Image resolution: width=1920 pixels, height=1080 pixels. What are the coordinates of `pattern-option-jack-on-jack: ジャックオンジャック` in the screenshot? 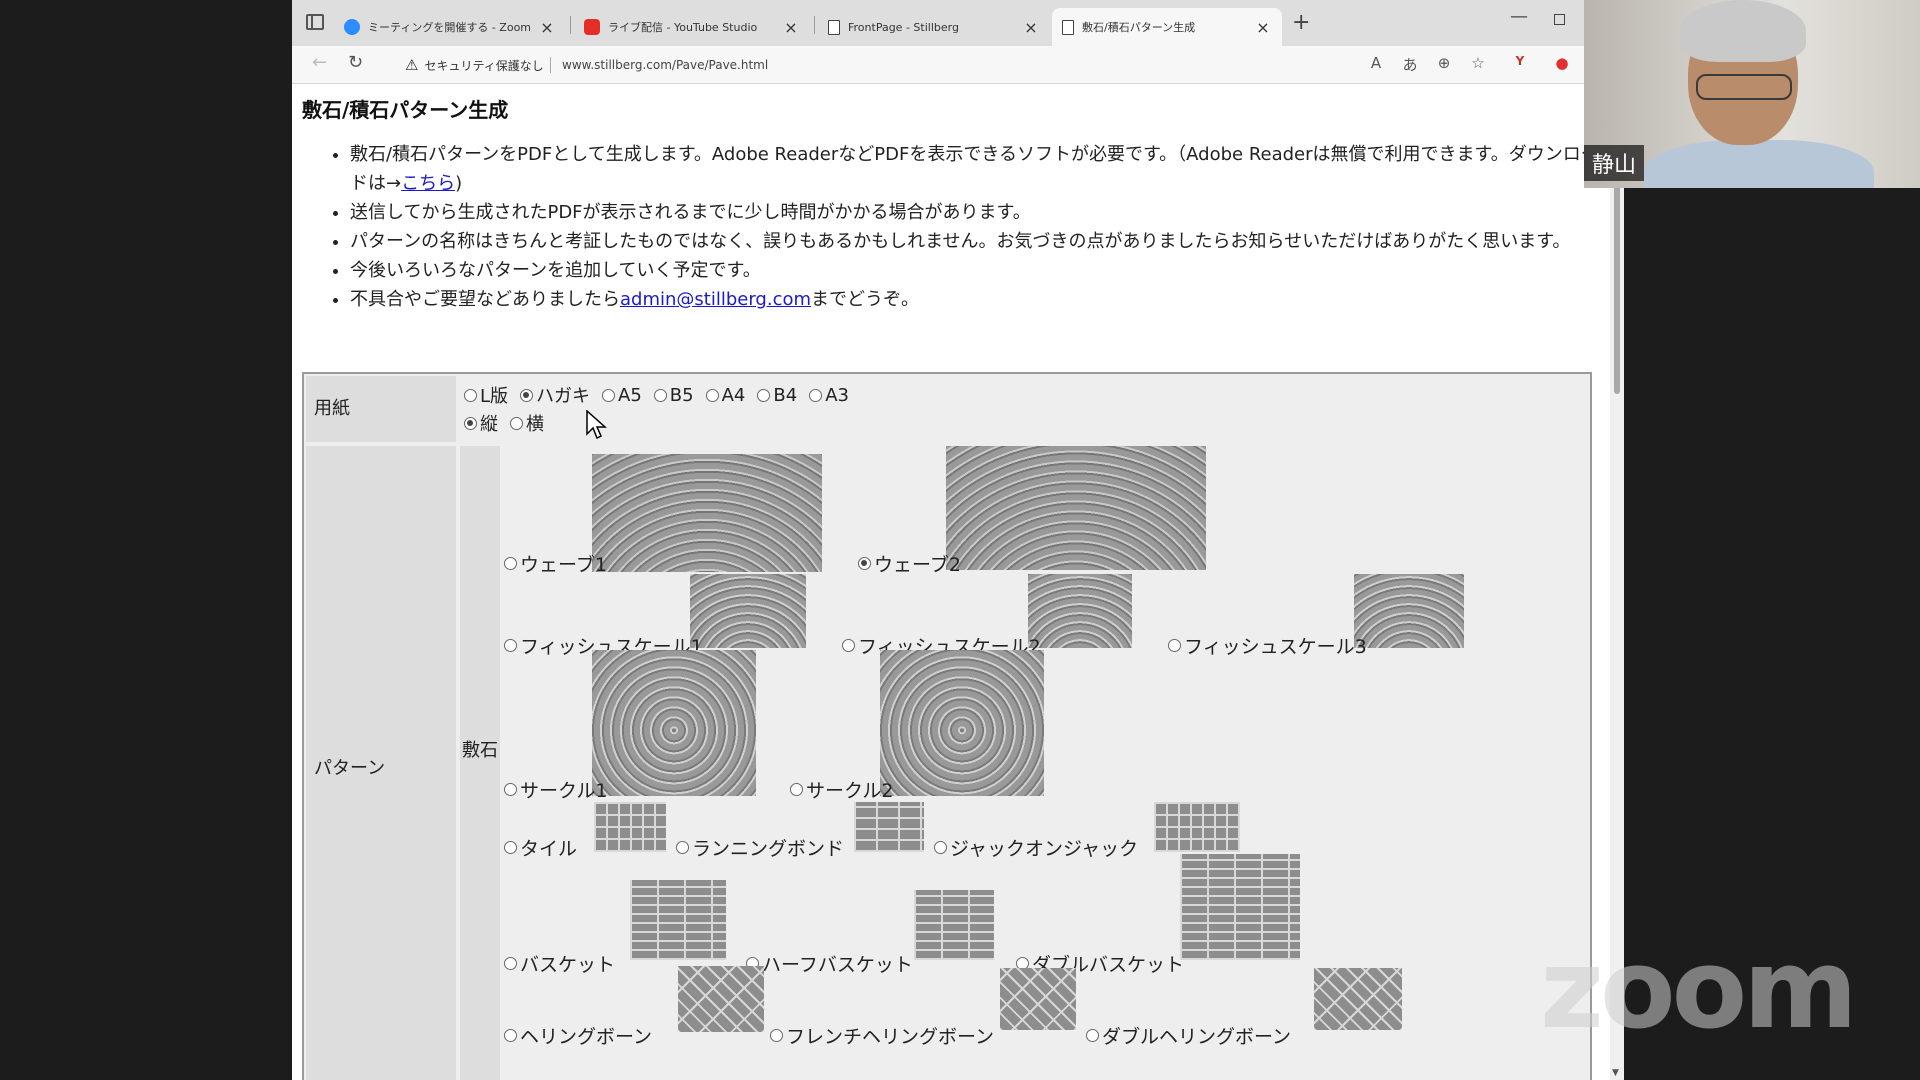 It's located at (1036, 847).